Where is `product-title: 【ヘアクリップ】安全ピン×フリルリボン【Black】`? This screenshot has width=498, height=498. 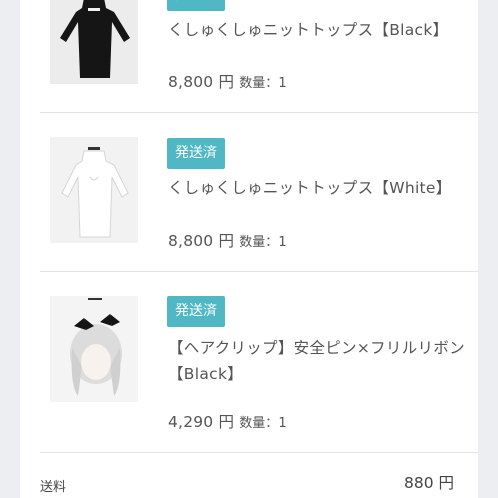
product-title: 【ヘアクリップ】安全ピン×フリルリボン【Black】 is located at coordinates (323, 361).